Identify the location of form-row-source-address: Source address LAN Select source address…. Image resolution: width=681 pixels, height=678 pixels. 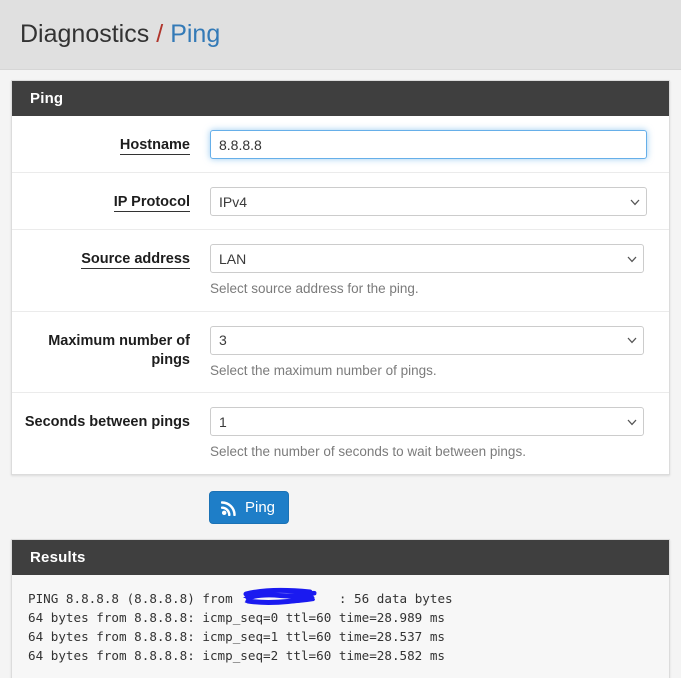
(340, 271).